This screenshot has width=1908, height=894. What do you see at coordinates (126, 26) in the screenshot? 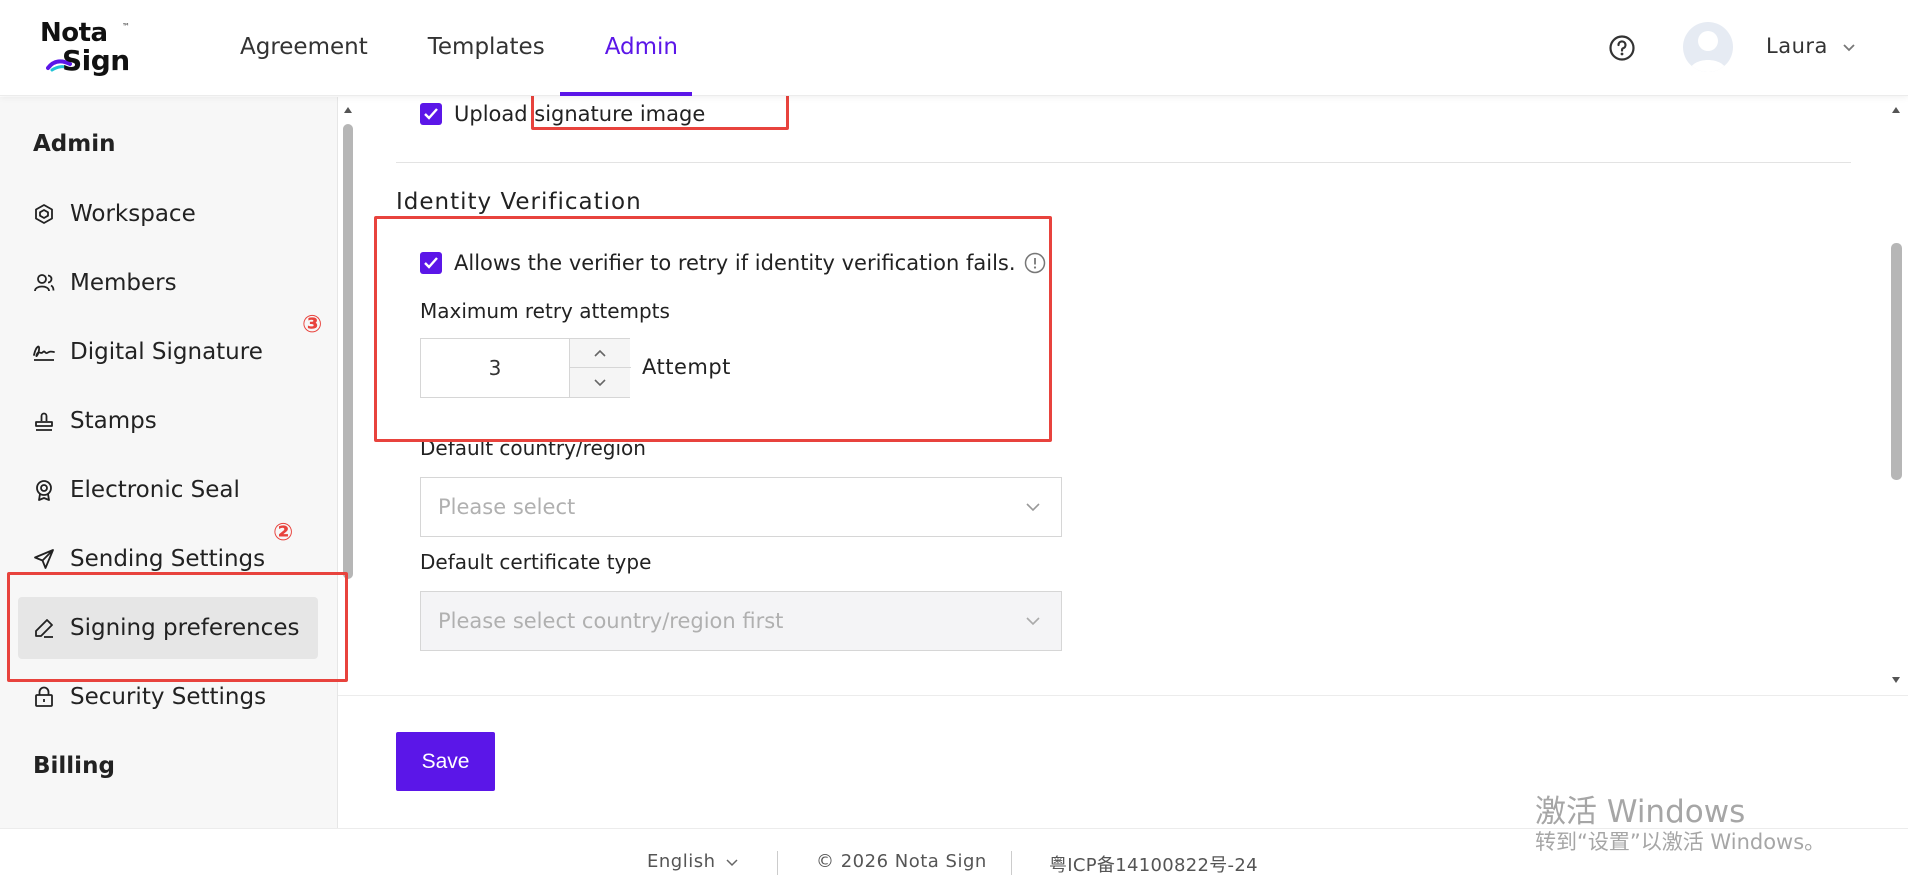
I see `logo-trademark: ™` at bounding box center [126, 26].